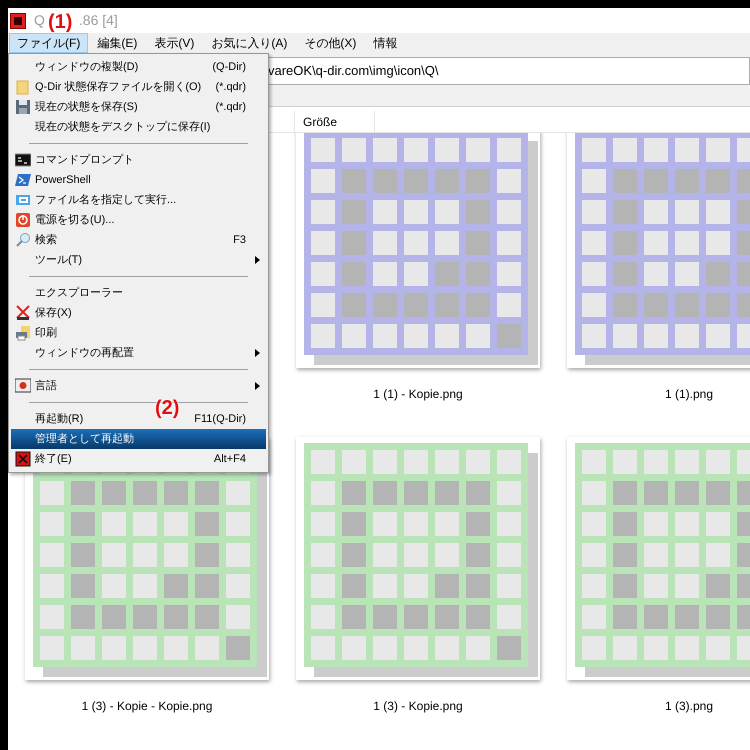 The height and width of the screenshot is (750, 750). Describe the element at coordinates (147, 706) in the screenshot. I see `file-name: 1 (3) - Kopie - Kopie.png` at that location.